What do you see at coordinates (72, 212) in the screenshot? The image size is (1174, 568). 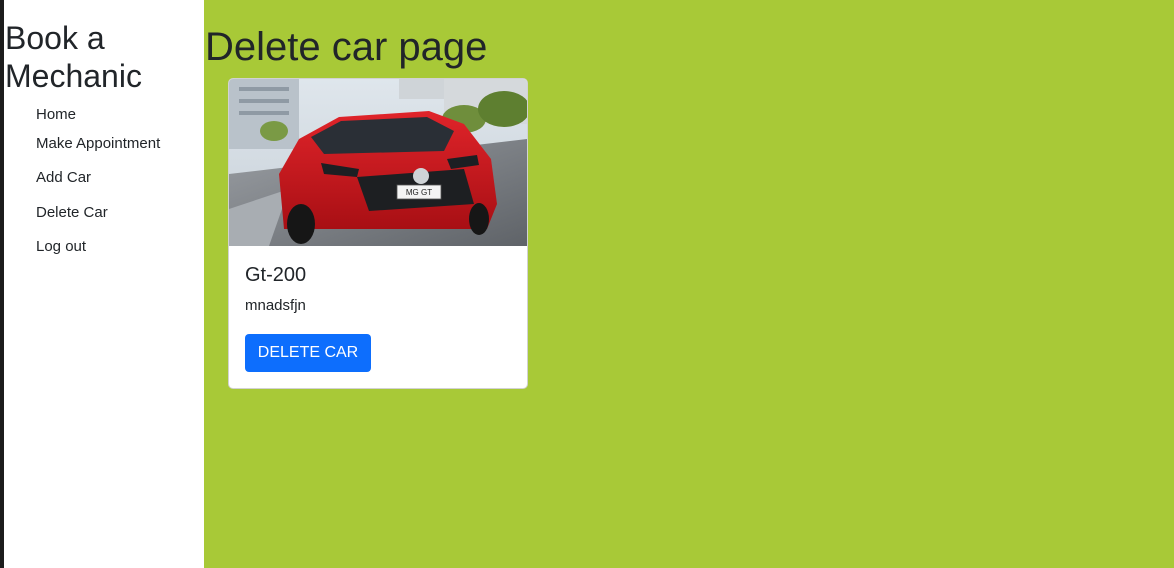 I see `nav-link-delete-car: Delete Car` at bounding box center [72, 212].